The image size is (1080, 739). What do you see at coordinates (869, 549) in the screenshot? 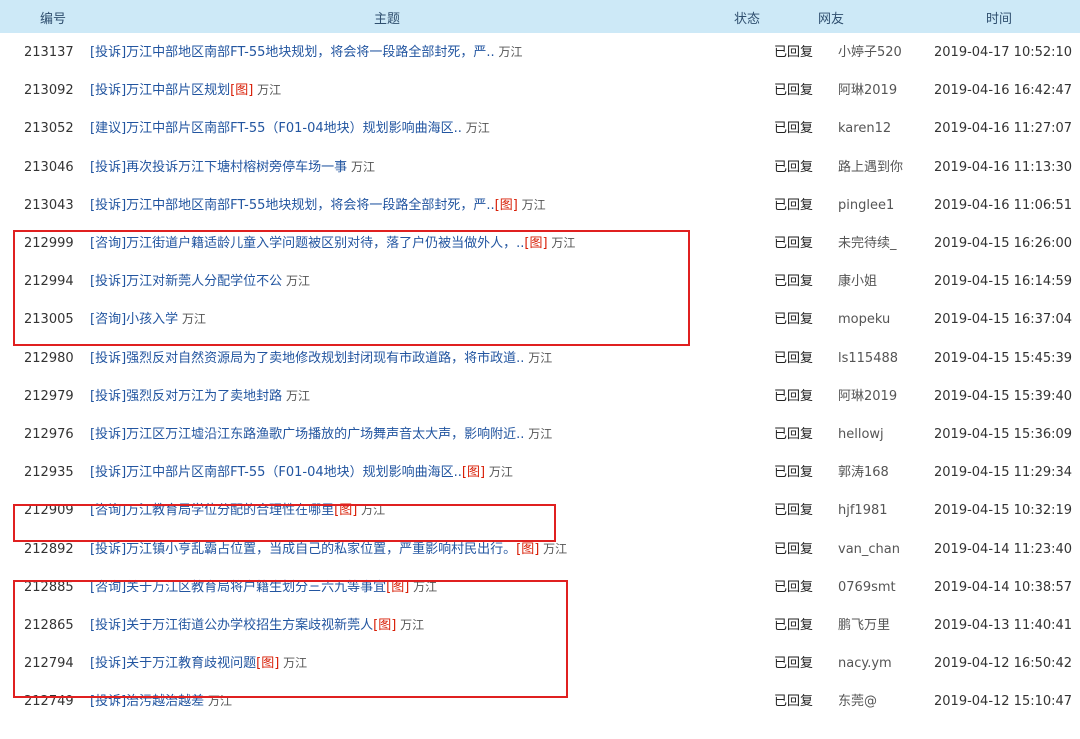
I see `row-user: van_chan` at bounding box center [869, 549].